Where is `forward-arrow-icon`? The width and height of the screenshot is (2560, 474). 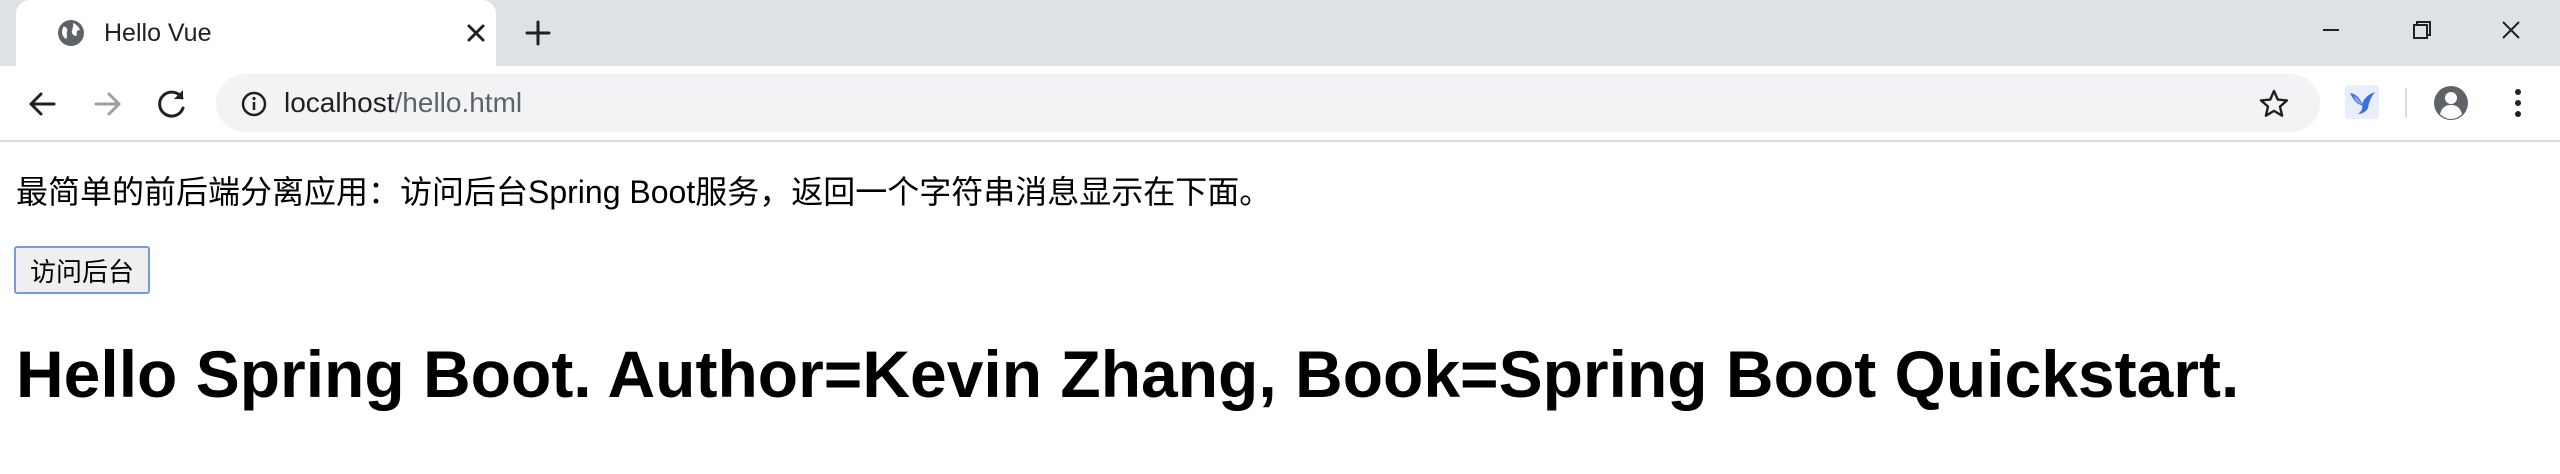
forward-arrow-icon is located at coordinates (108, 104).